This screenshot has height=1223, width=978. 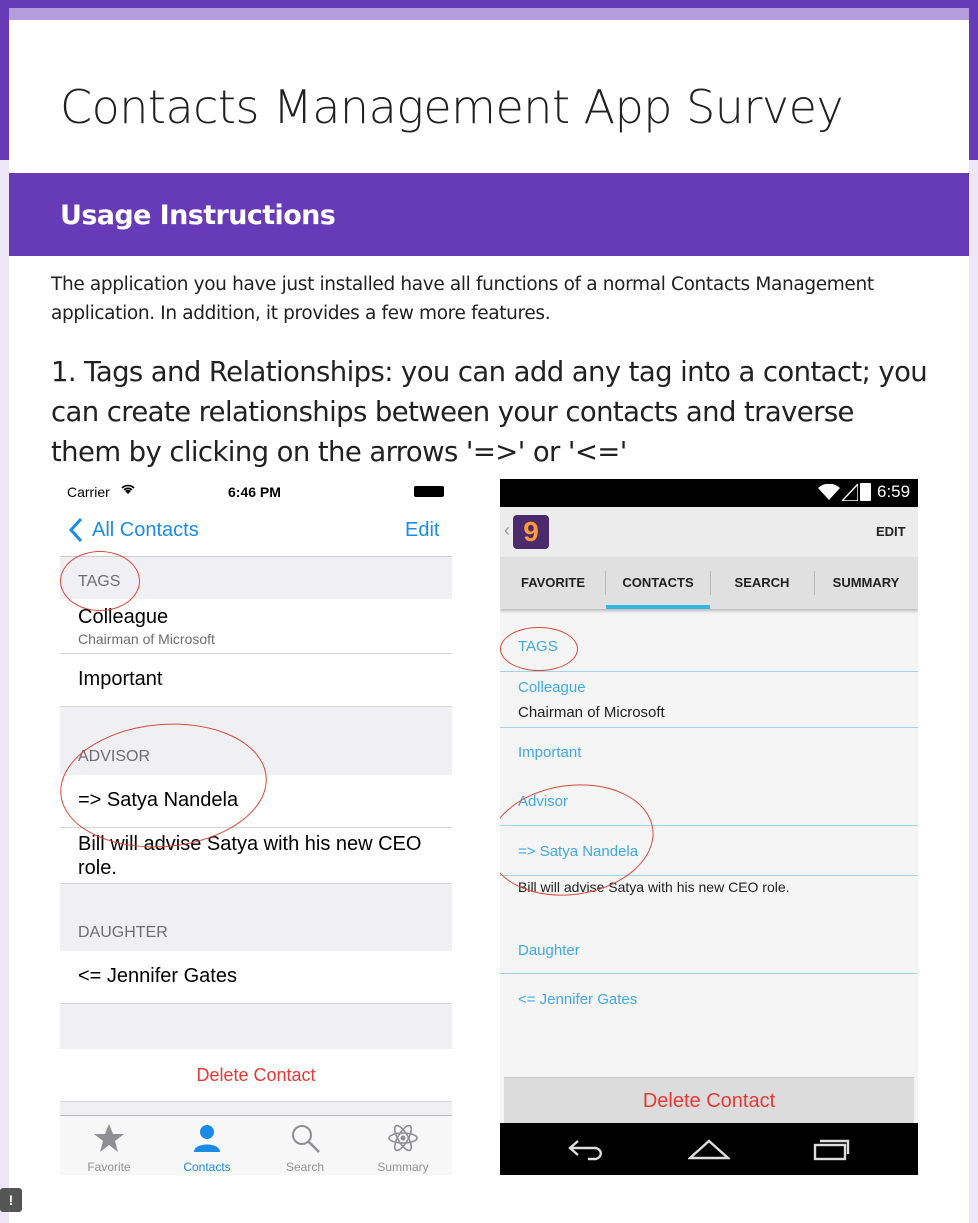 What do you see at coordinates (109, 1138) in the screenshot?
I see `star-icon` at bounding box center [109, 1138].